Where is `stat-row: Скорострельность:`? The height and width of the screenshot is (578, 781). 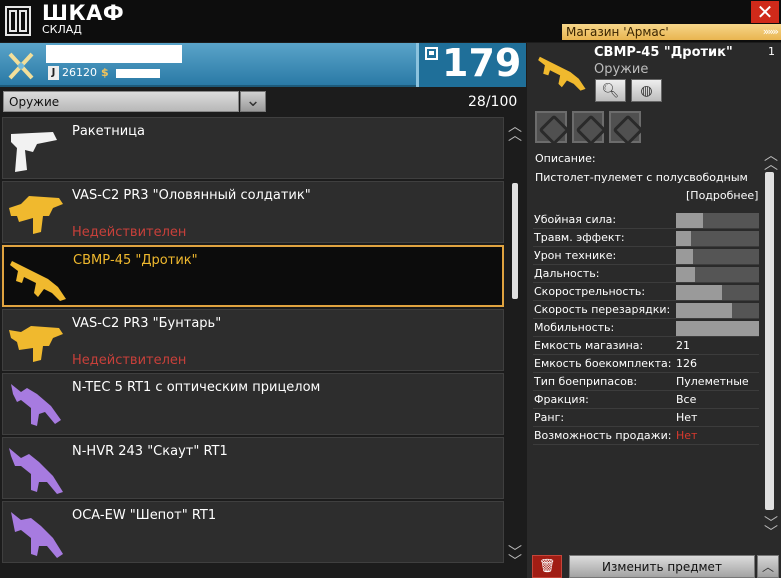
stat-row: Скорострельность: is located at coordinates (646, 292).